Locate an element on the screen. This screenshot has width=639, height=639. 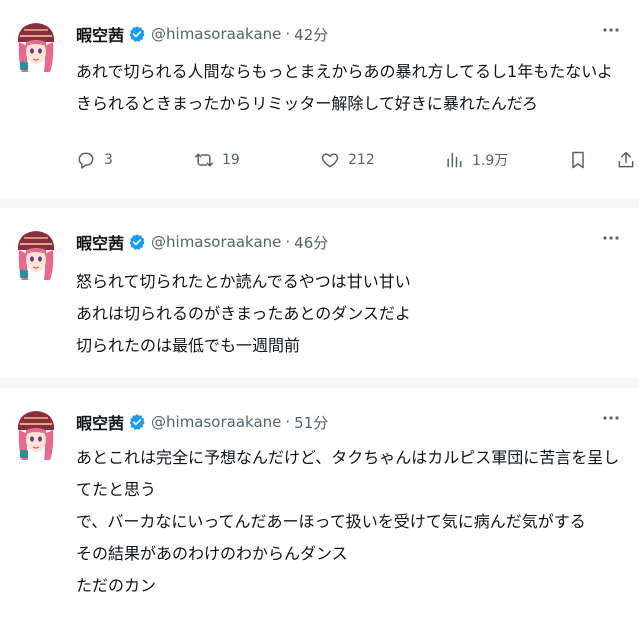
action-bar: 3 19 212 1.9万 is located at coordinates (355, 164).